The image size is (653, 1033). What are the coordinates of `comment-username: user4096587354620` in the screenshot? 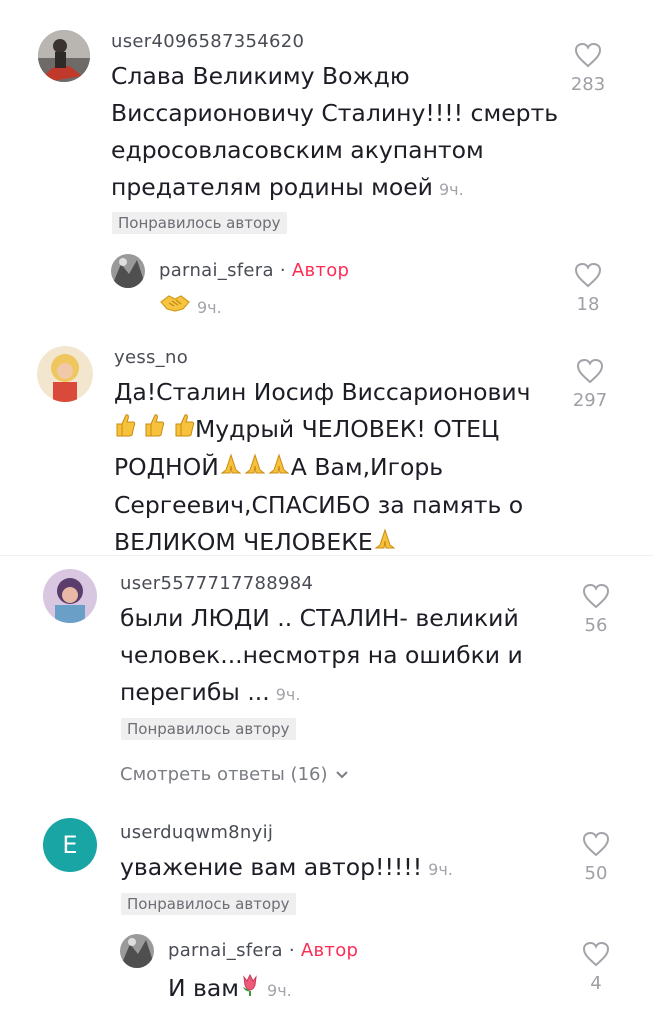 It's located at (207, 41).